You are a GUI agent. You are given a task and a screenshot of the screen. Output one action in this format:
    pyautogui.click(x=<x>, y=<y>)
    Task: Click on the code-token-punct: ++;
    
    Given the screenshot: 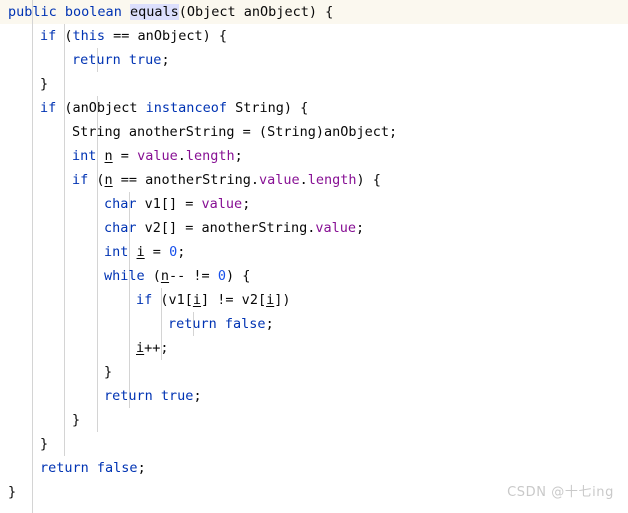 What is the action you would take?
    pyautogui.click(x=156, y=348)
    